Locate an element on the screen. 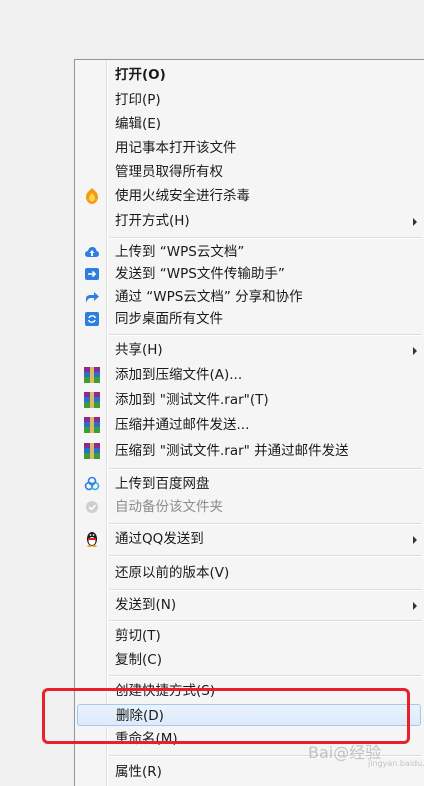 The width and height of the screenshot is (424, 786). menu-item-qq-send: 通过QQ发送到 is located at coordinates (249, 539).